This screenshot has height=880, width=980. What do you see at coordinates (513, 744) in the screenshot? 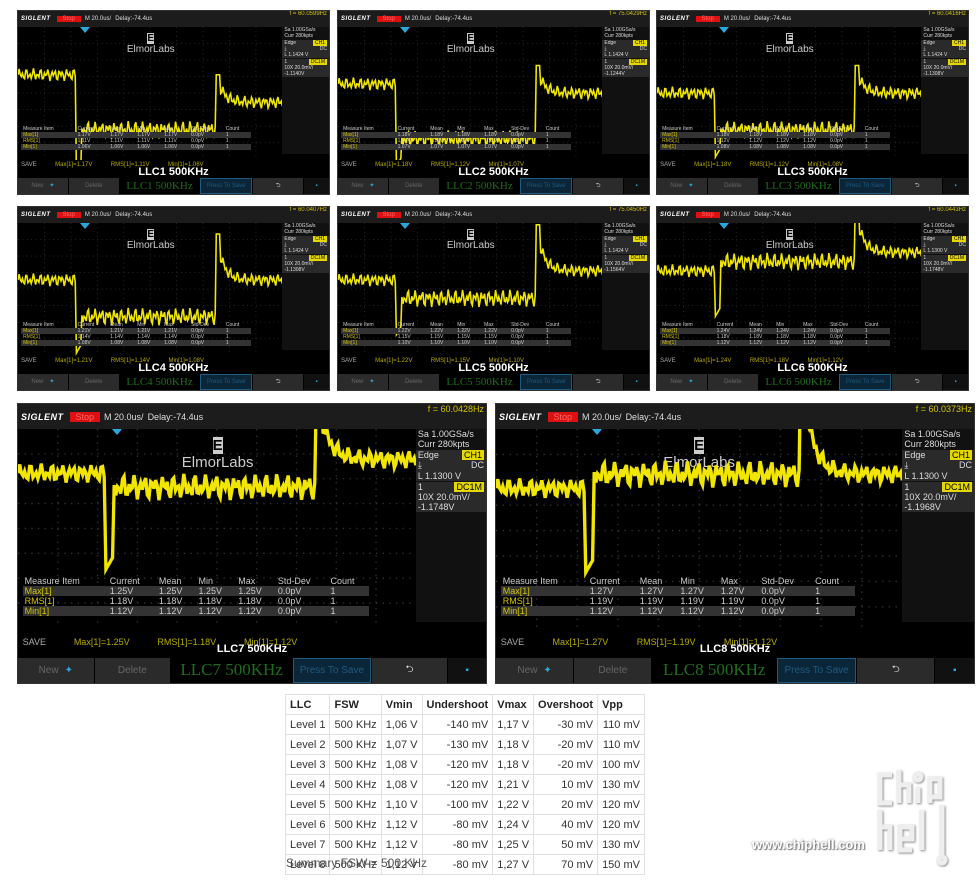
I see `summary-cell: 1,18 V` at bounding box center [513, 744].